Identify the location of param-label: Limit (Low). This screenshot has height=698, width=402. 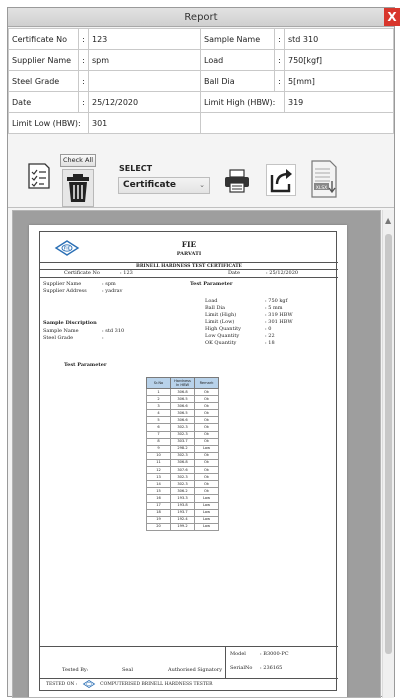
(220, 322).